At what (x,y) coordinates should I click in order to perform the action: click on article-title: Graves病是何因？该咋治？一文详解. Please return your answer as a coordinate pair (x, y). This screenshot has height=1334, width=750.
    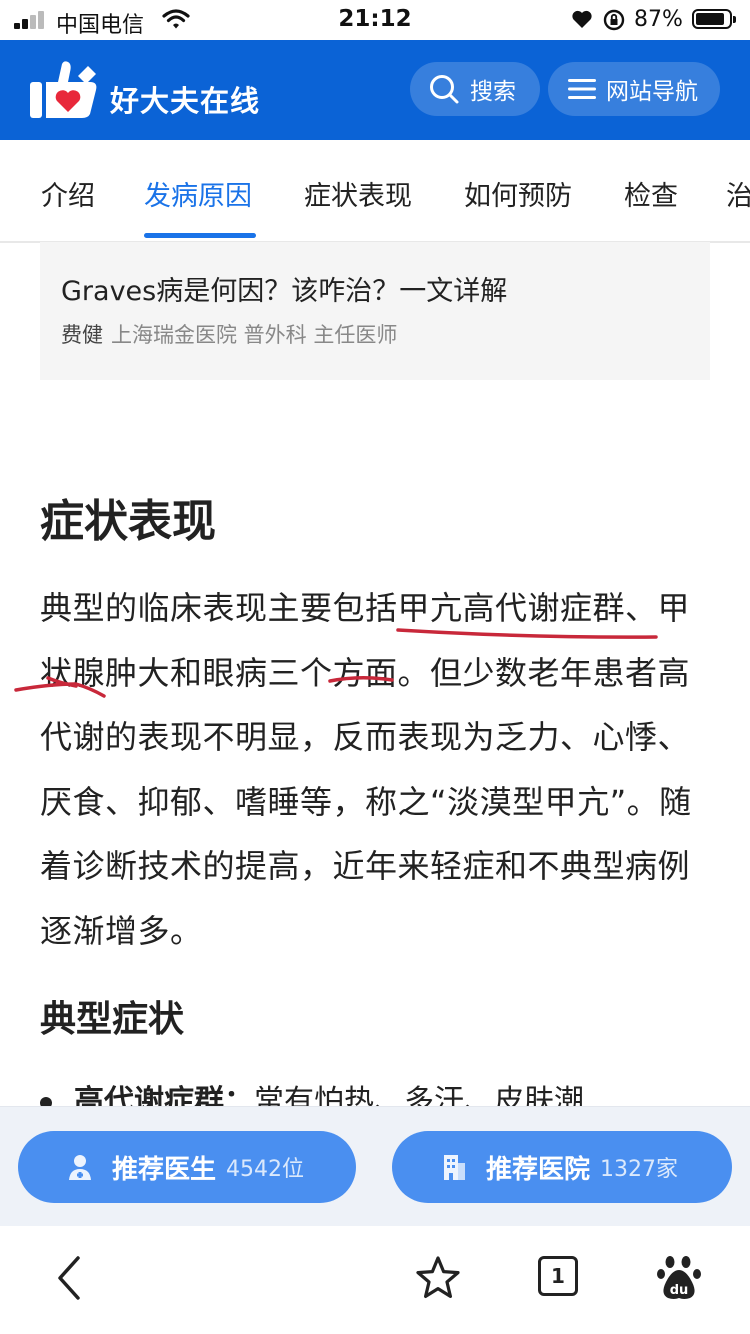
    Looking at the image, I should click on (284, 291).